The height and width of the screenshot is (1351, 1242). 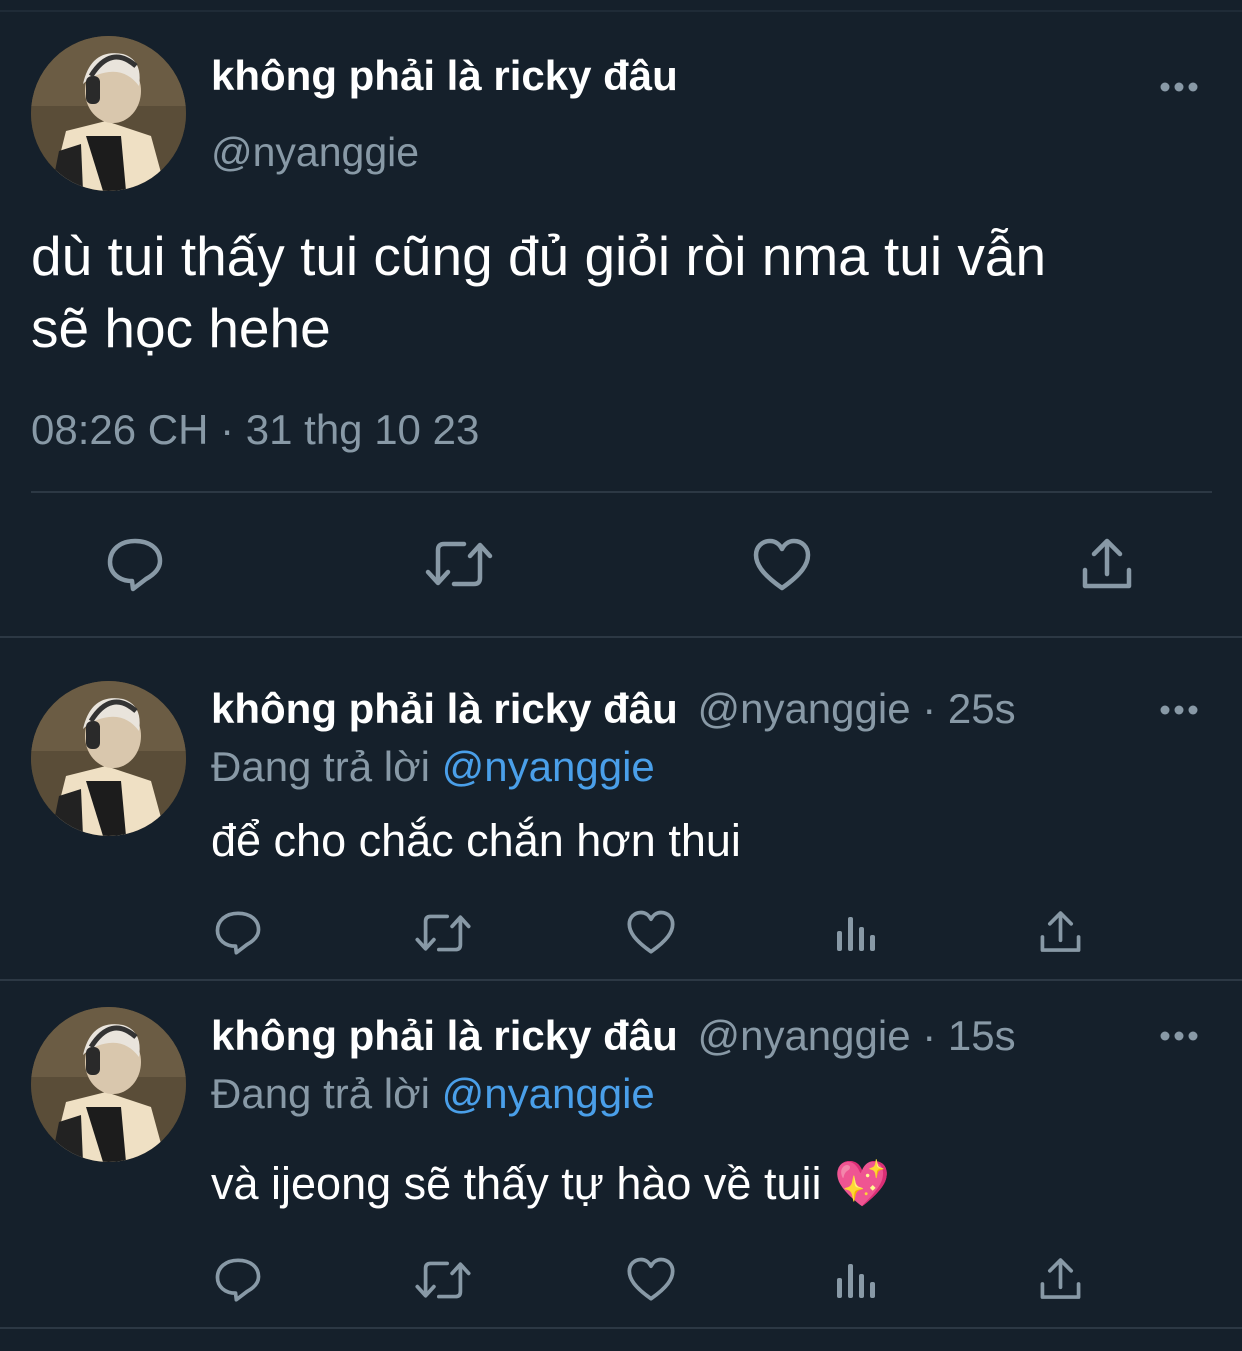 I want to click on handle-time: @nyanggie · 15s, so click(x=856, y=1035).